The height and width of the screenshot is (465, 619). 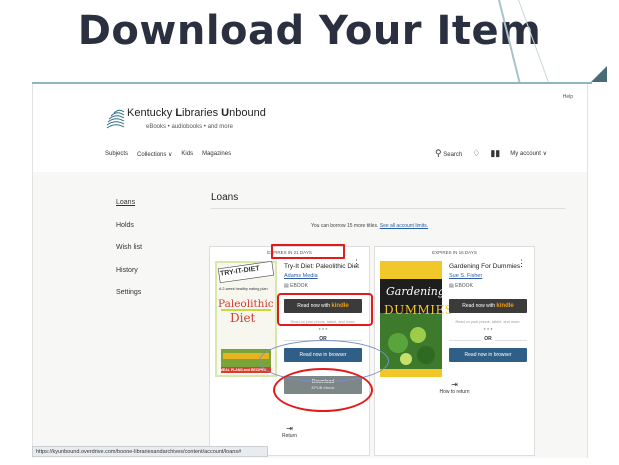 What do you see at coordinates (488, 322) in the screenshot?
I see `read-note: Read on your phone, tablet, and more.` at bounding box center [488, 322].